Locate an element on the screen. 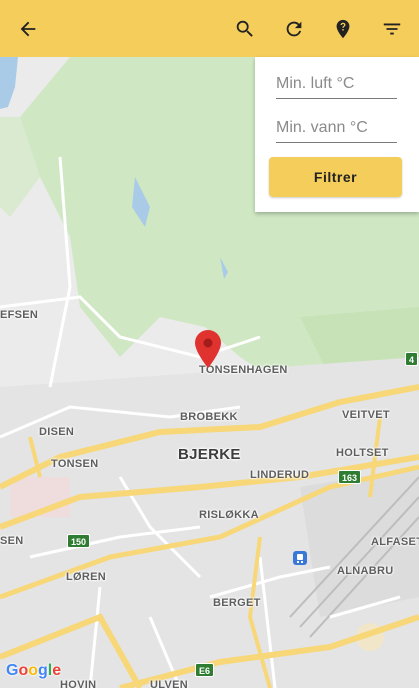 The image size is (419, 688). route-shield: 150 is located at coordinates (79, 541).